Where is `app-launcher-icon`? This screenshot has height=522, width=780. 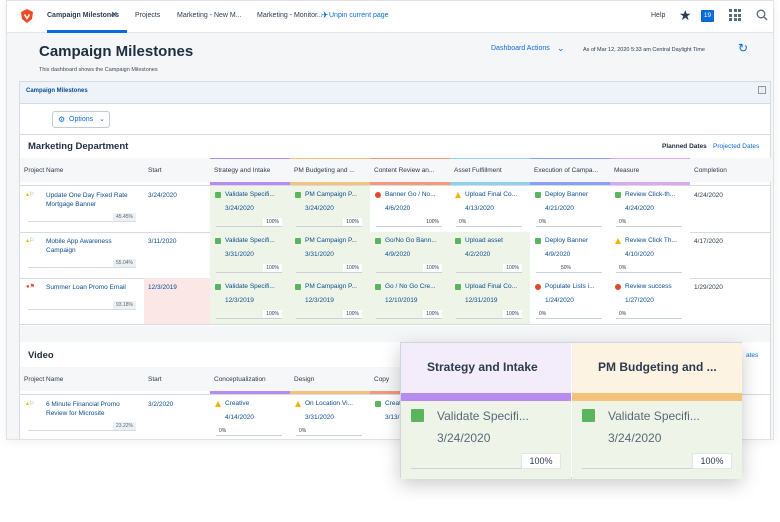 app-launcher-icon is located at coordinates (735, 15).